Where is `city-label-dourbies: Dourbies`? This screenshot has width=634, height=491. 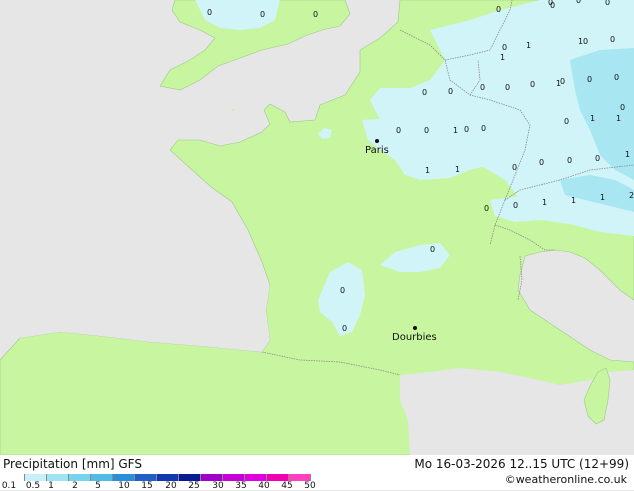
city-label-dourbies: Dourbies is located at coordinates (414, 337).